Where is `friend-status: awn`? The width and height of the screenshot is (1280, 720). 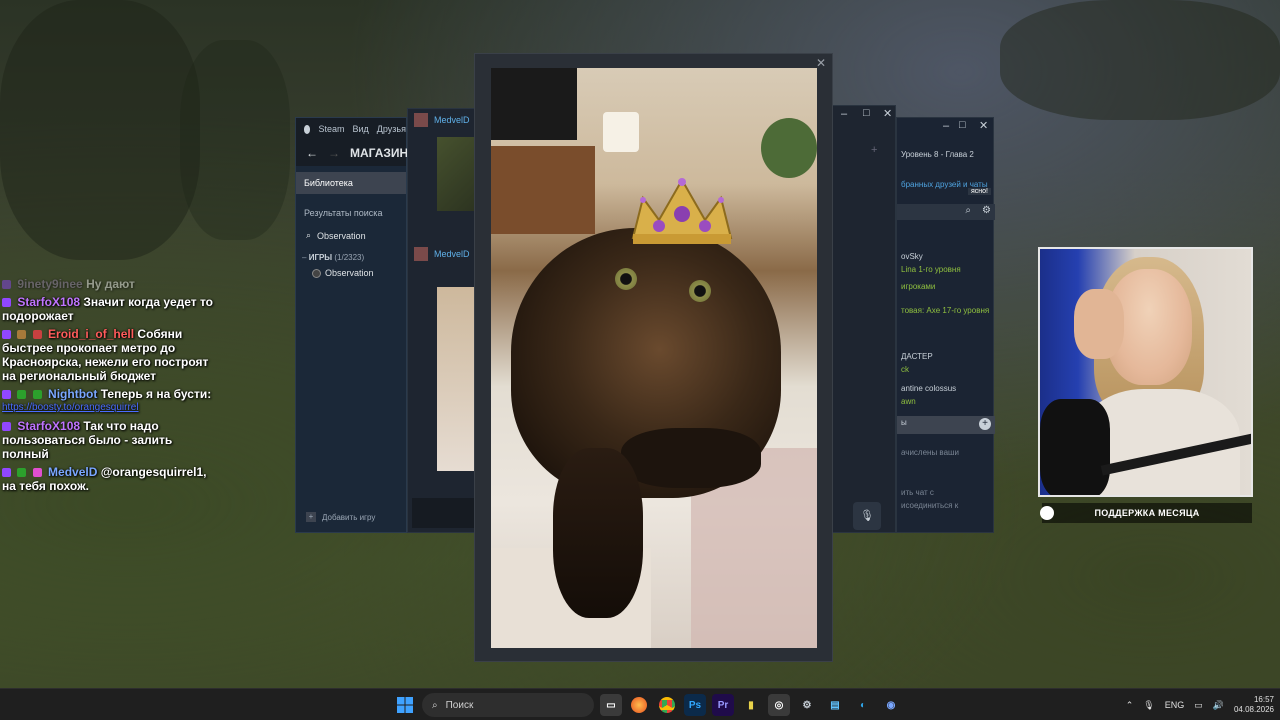 friend-status: awn is located at coordinates (908, 401).